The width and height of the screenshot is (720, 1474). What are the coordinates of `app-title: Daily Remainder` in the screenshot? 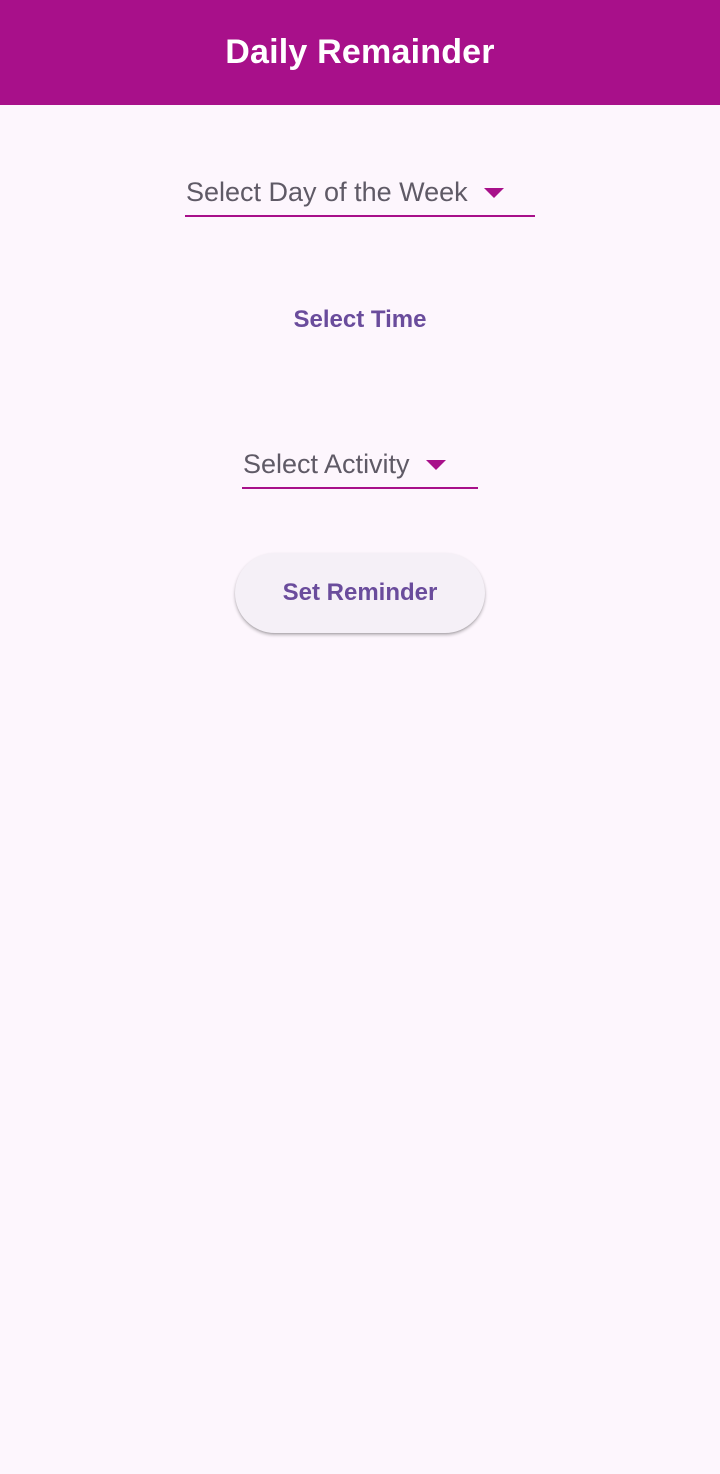 It's located at (360, 52).